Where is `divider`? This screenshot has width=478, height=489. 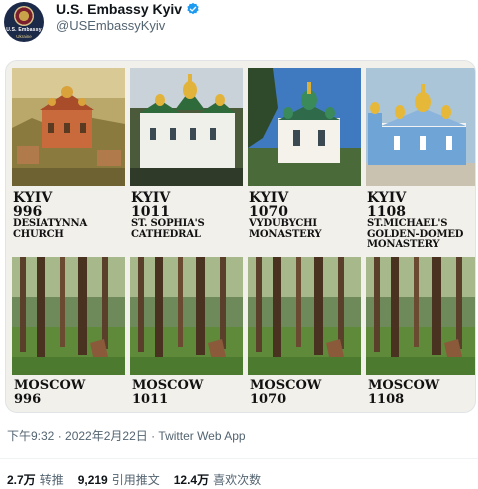
divider is located at coordinates (239, 458).